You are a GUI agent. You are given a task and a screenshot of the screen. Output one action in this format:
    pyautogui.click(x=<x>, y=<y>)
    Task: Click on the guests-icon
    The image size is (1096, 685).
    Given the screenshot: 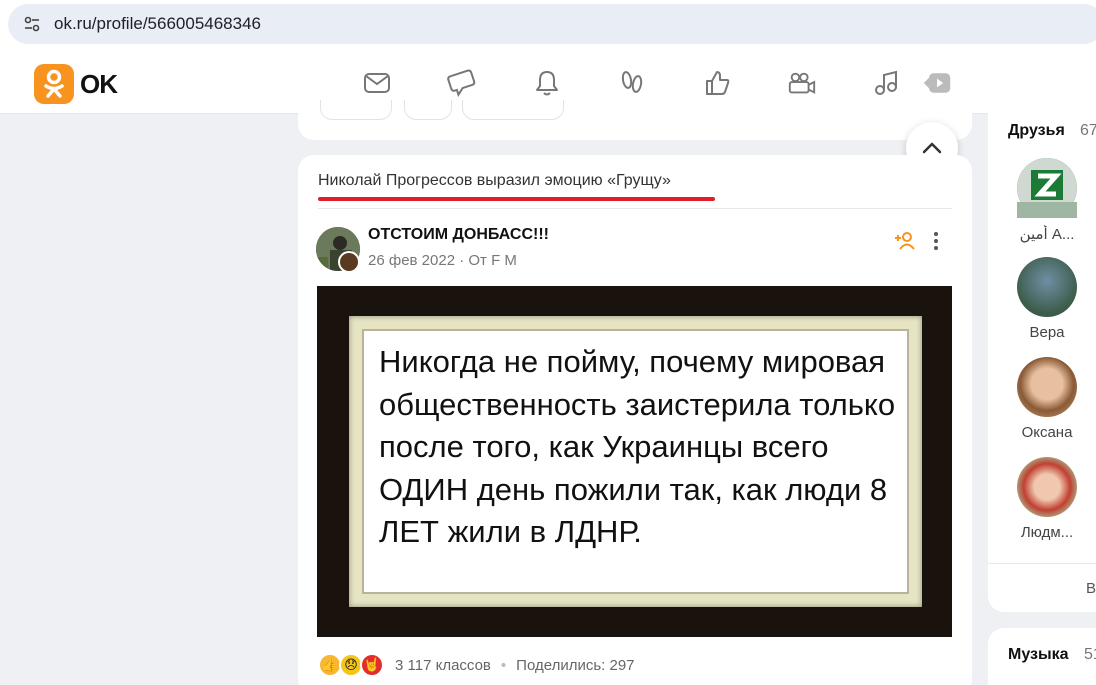 What is the action you would take?
    pyautogui.click(x=632, y=83)
    